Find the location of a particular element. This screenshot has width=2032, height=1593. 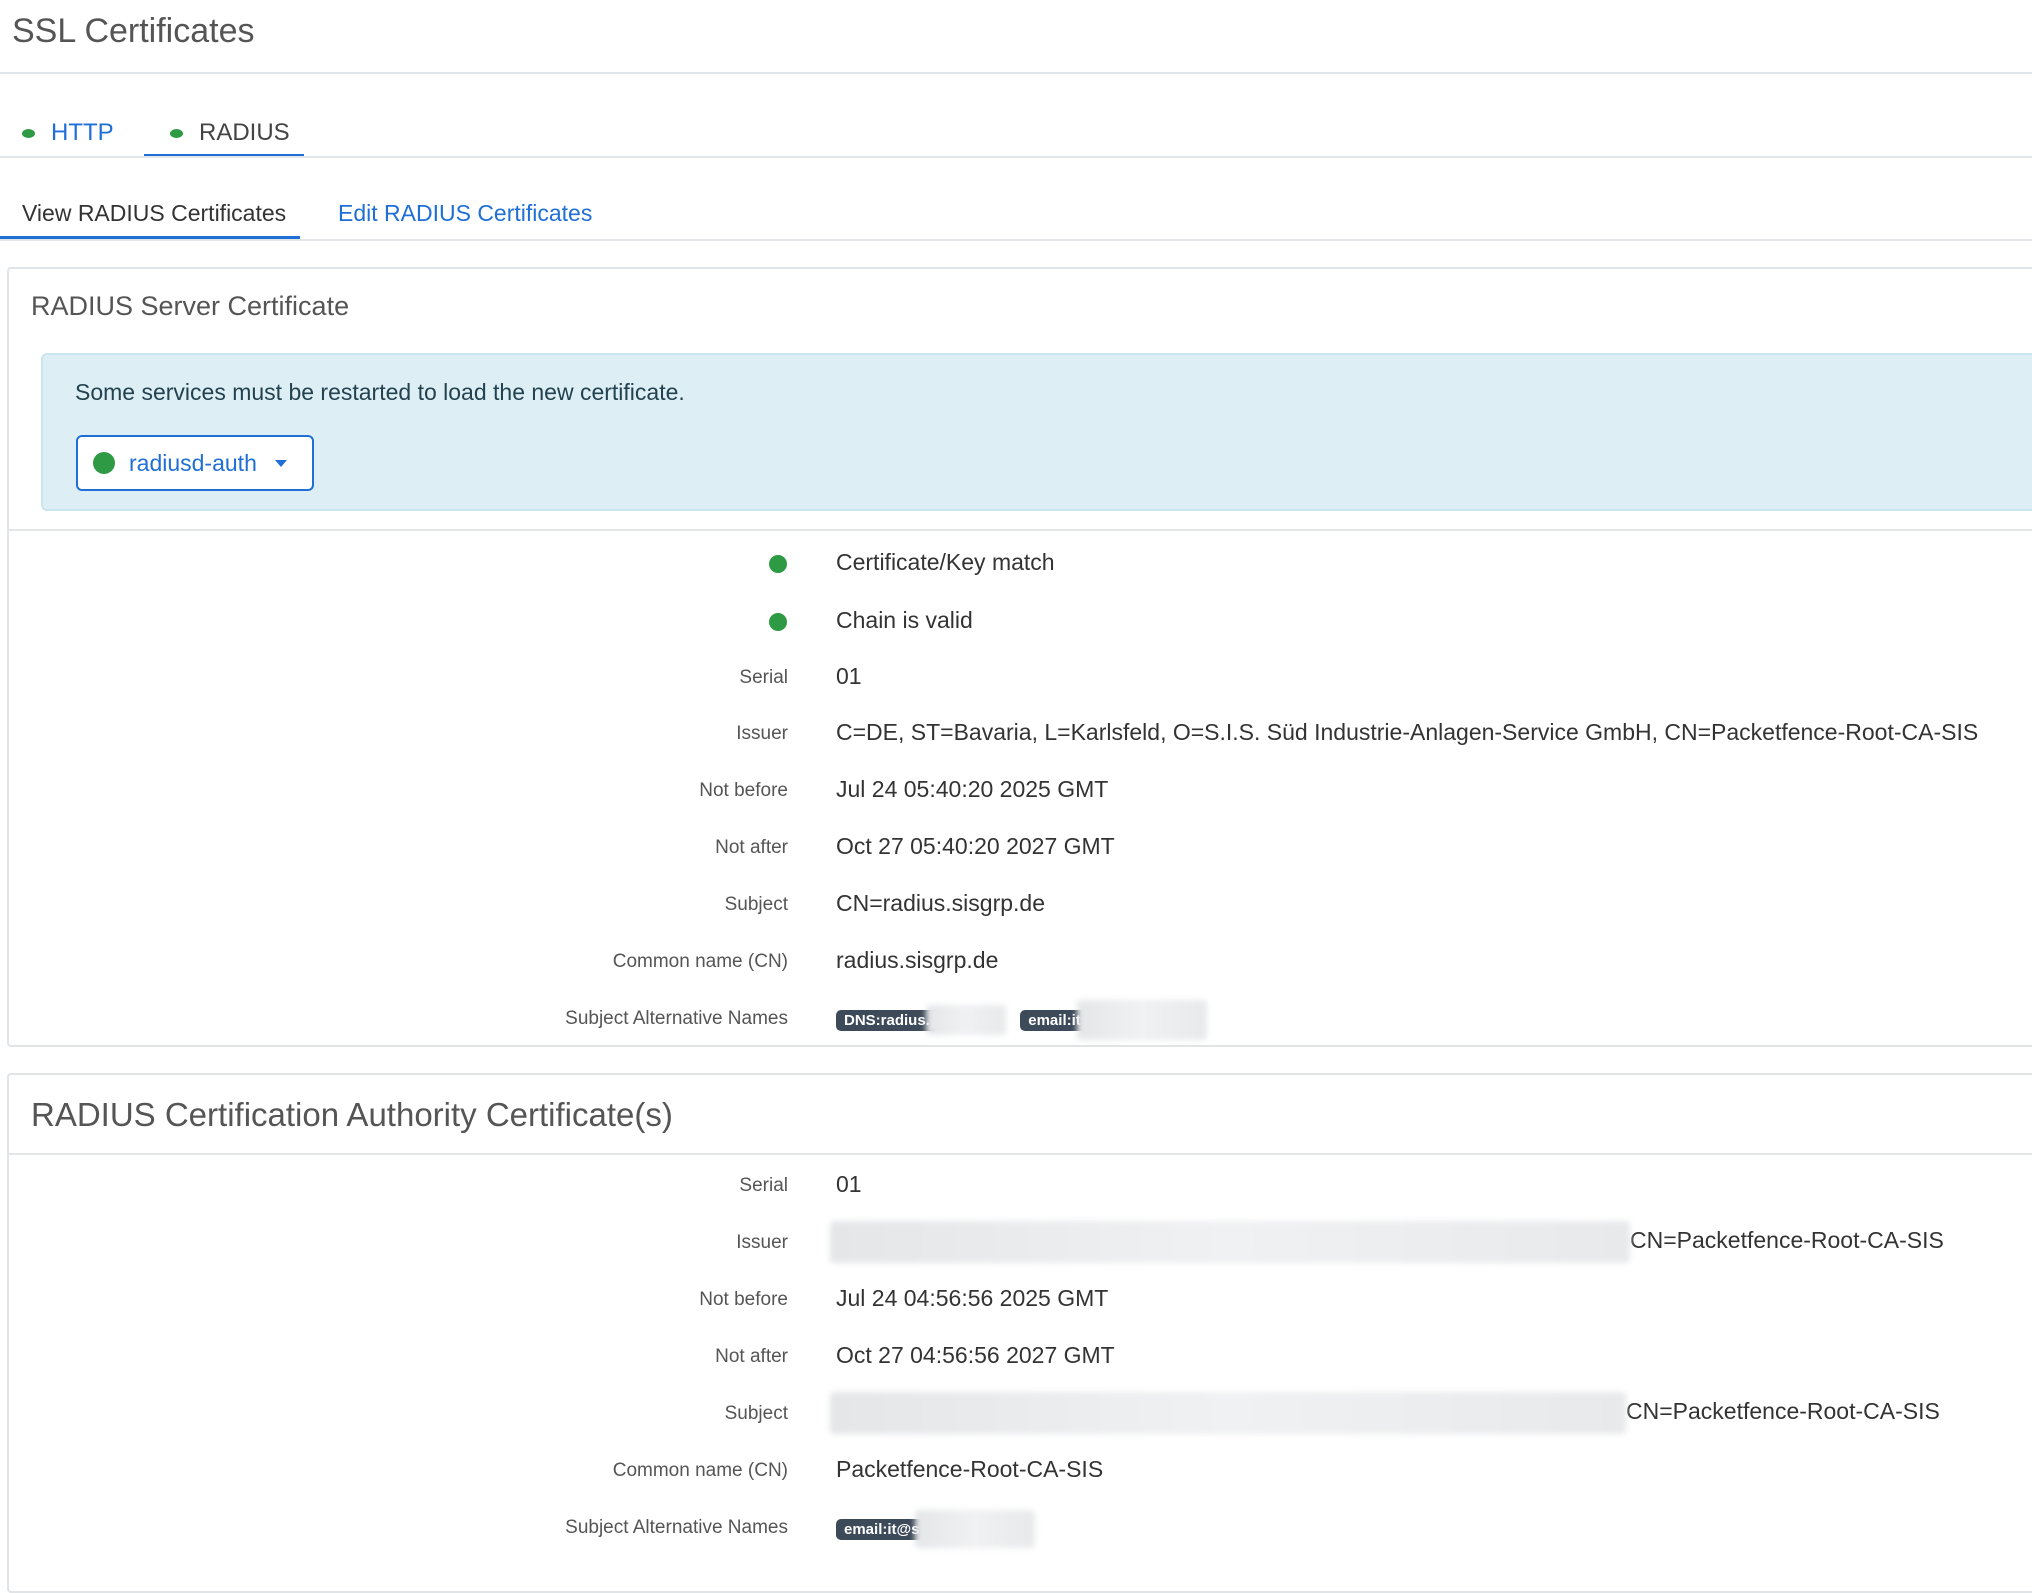

tab-radius: RADIUS is located at coordinates (230, 133).